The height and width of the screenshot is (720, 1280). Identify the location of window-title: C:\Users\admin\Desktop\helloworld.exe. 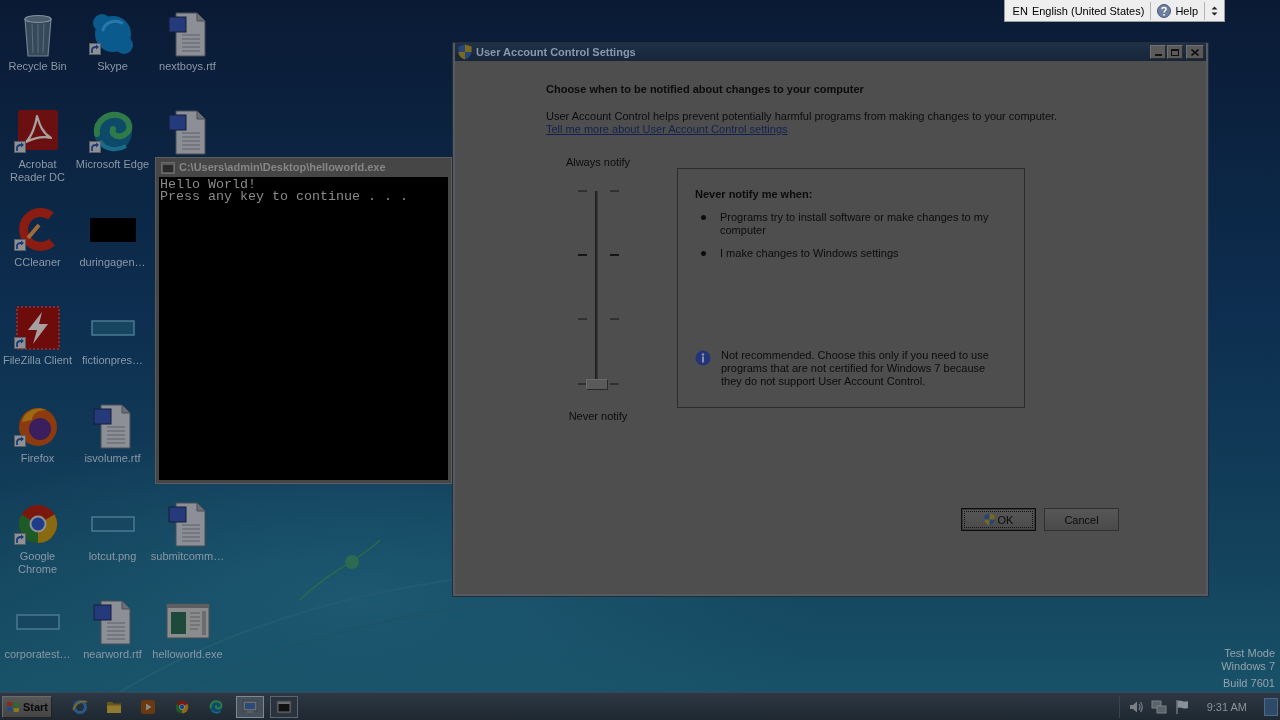
(282, 167).